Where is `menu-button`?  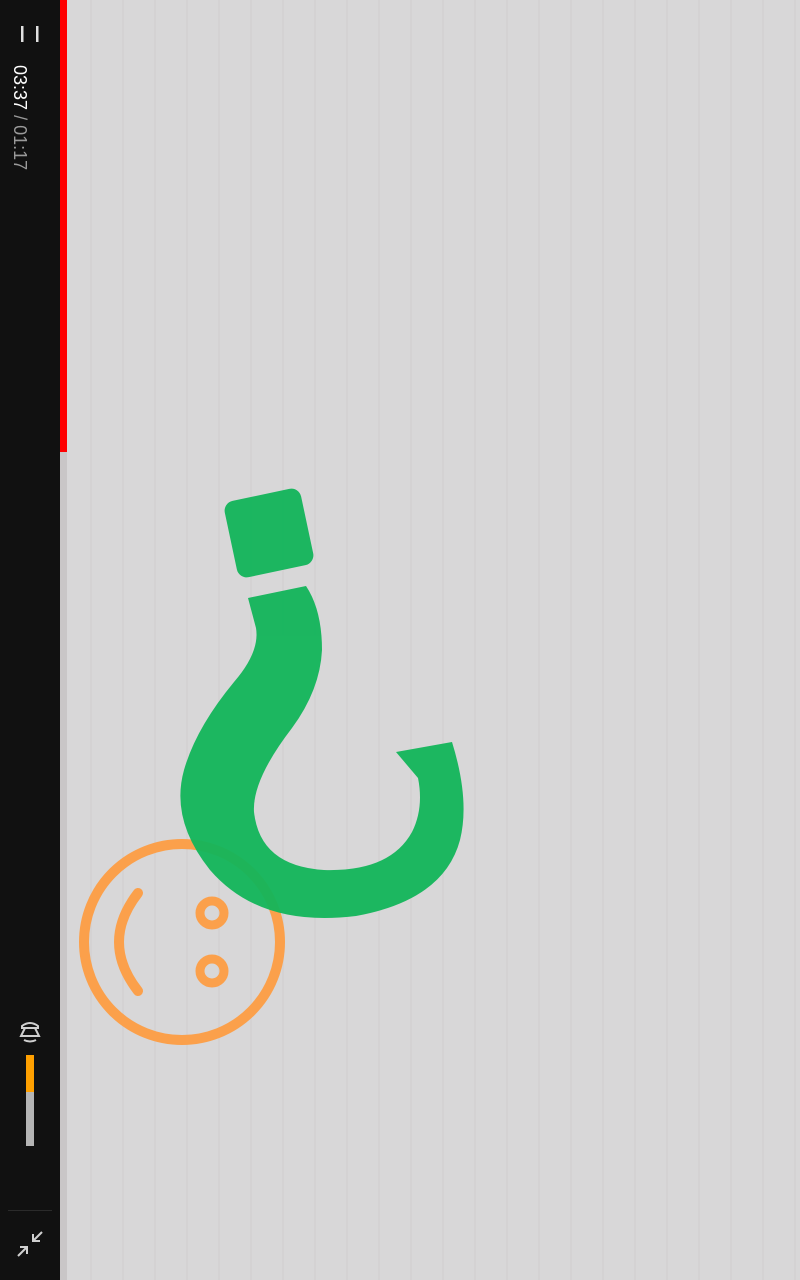
menu-button is located at coordinates (30, 34).